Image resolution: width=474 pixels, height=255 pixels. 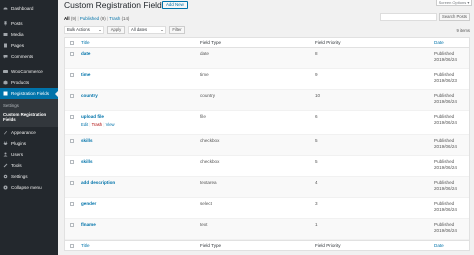 What do you see at coordinates (316, 74) in the screenshot?
I see `row-field-priority: 9` at bounding box center [316, 74].